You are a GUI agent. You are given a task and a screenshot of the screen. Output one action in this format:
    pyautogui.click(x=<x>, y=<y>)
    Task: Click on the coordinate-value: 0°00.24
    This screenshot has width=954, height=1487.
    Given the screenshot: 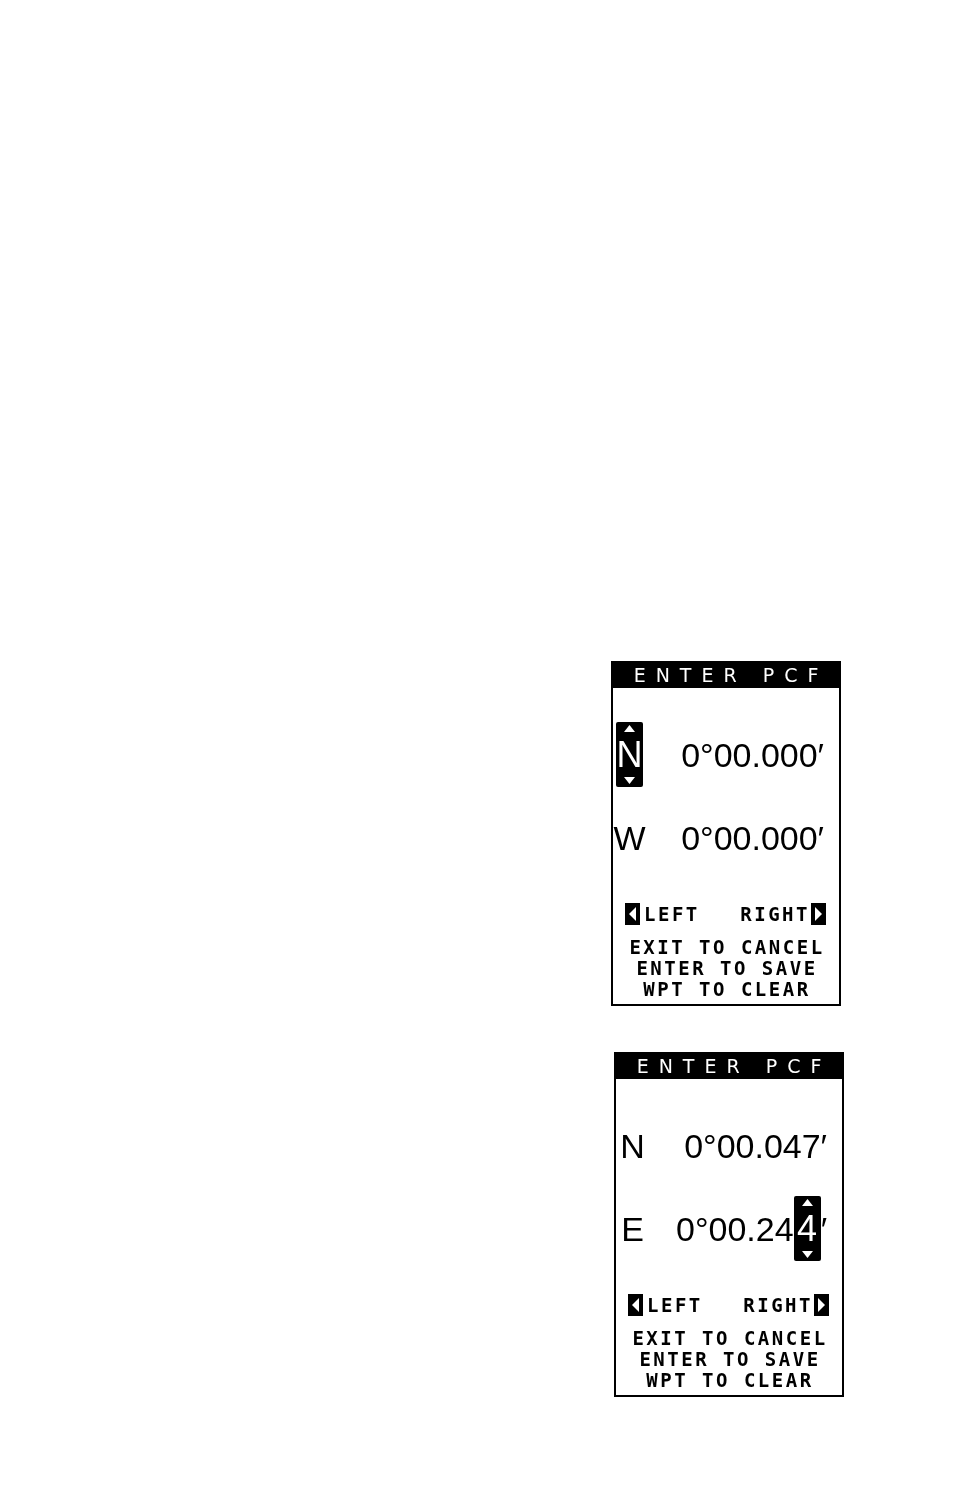 What is the action you would take?
    pyautogui.click(x=735, y=1228)
    